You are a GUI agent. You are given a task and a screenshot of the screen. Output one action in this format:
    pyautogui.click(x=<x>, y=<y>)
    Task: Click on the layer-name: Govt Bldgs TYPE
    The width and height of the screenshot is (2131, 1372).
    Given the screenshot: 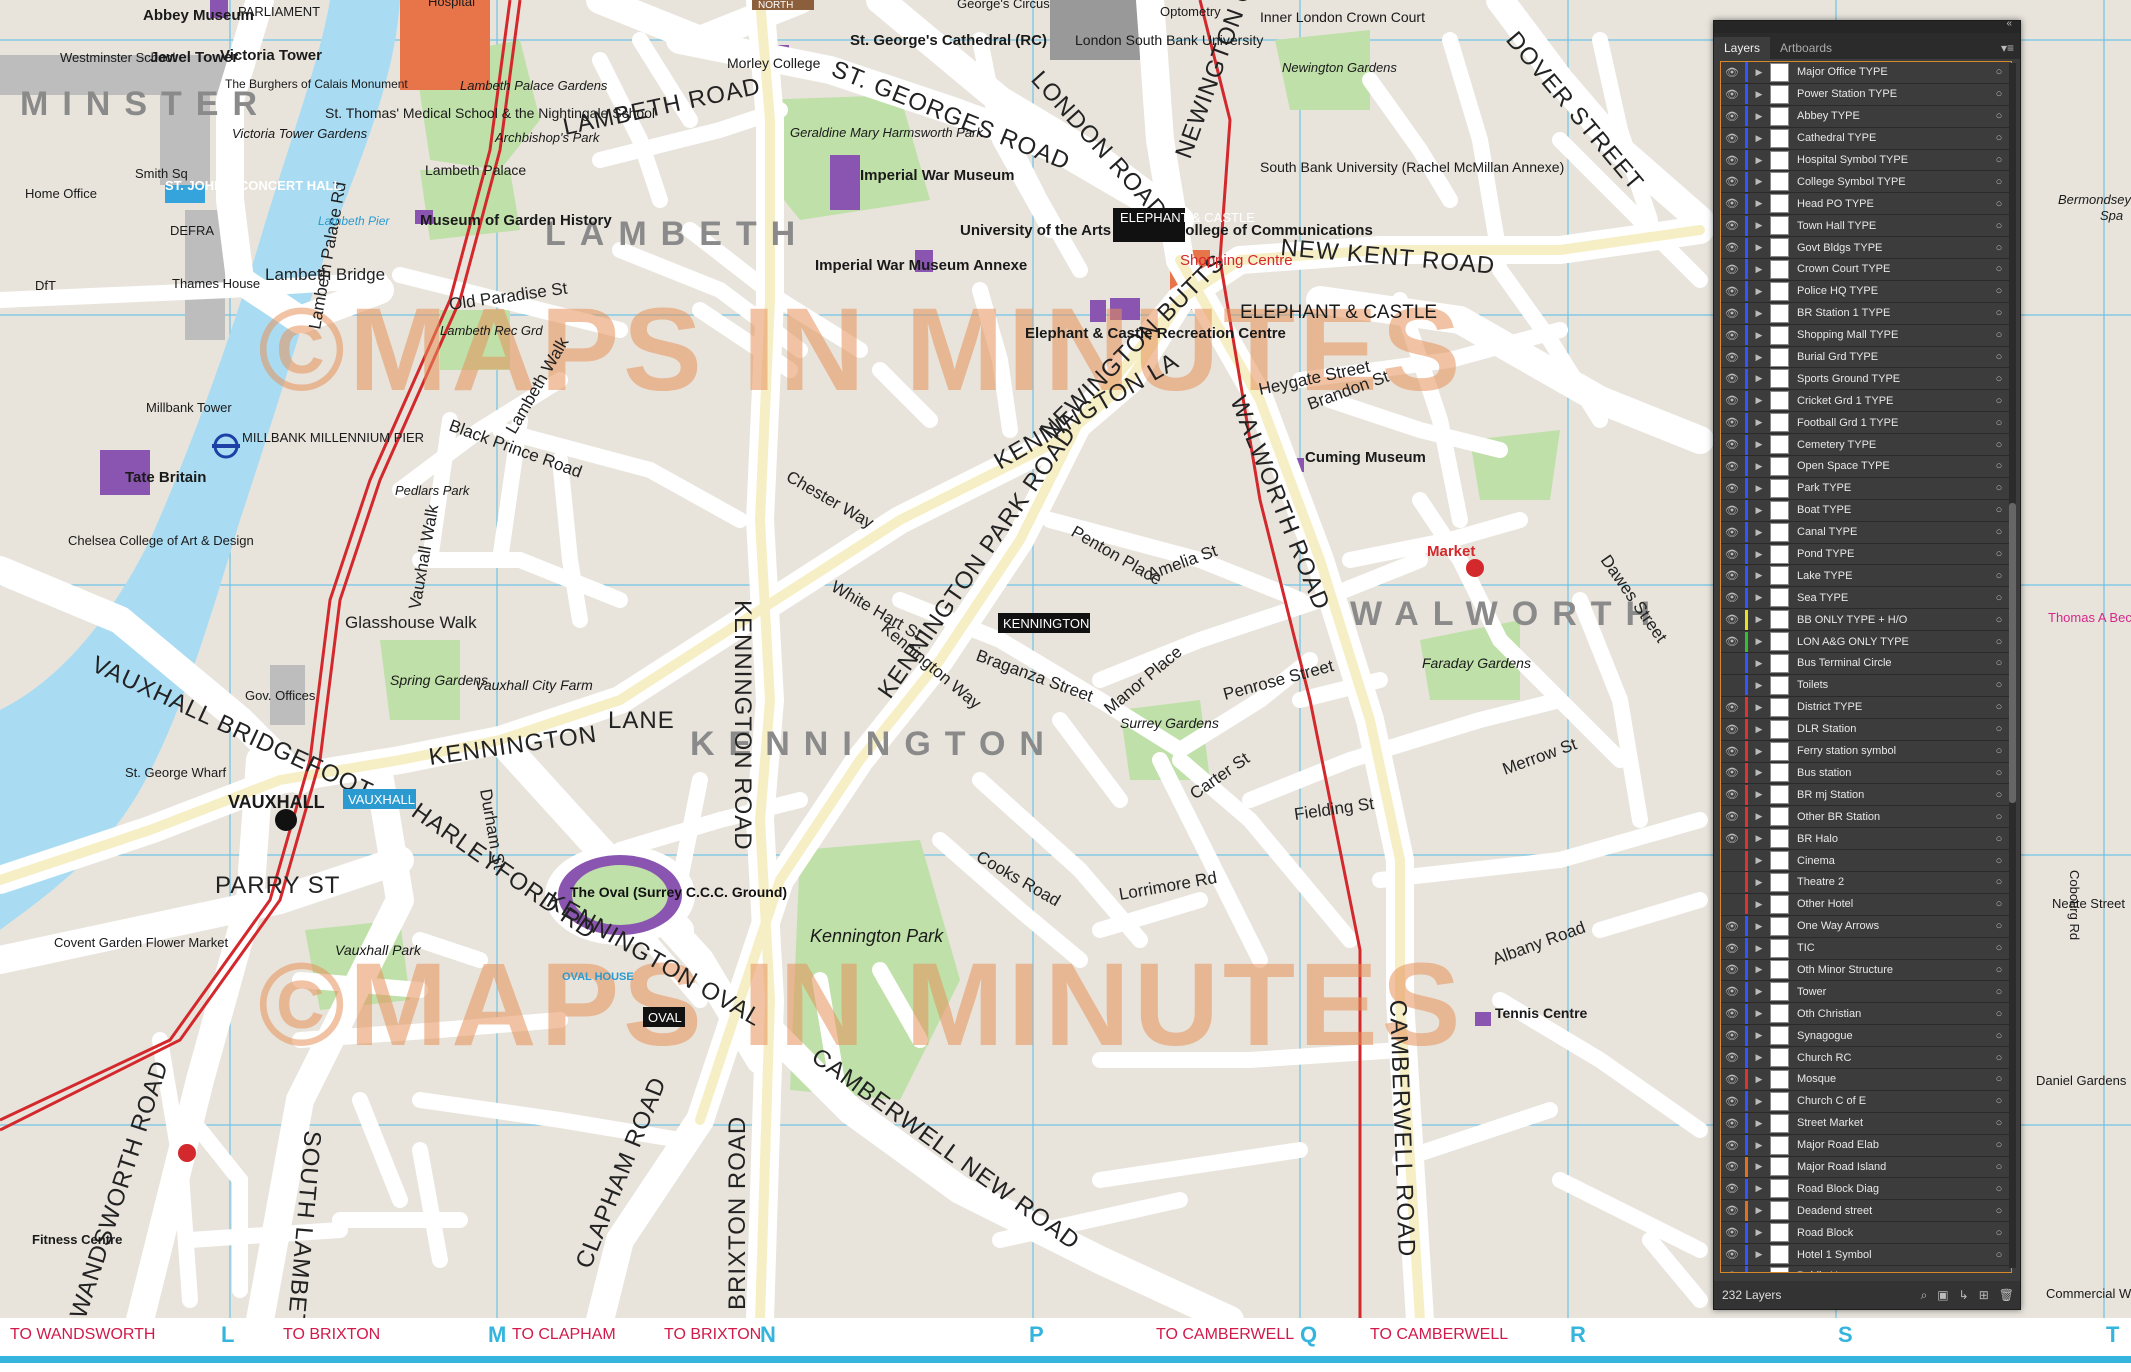 What is the action you would take?
    pyautogui.click(x=1892, y=248)
    